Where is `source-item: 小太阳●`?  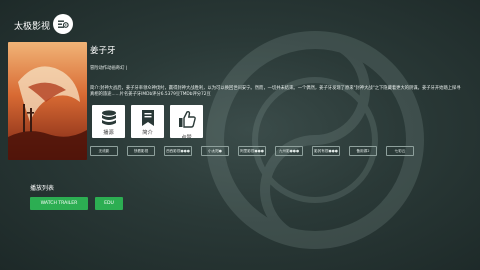 source-item: 小太阳● is located at coordinates (215, 151).